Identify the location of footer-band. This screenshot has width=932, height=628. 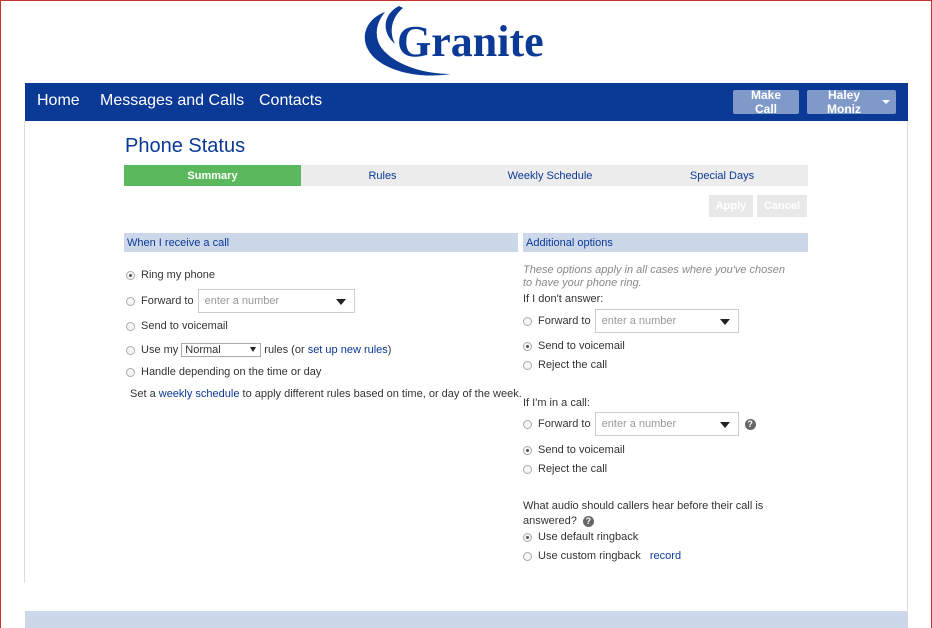
(466, 619).